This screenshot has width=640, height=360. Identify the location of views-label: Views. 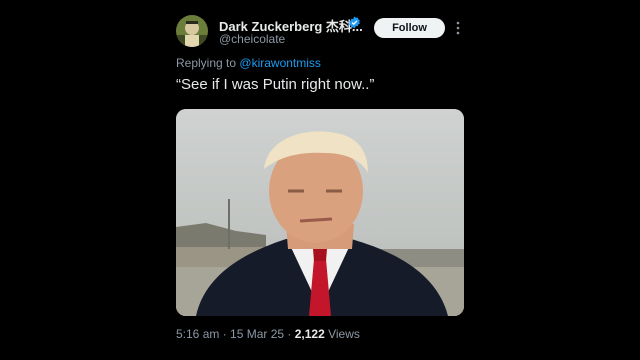
(342, 334).